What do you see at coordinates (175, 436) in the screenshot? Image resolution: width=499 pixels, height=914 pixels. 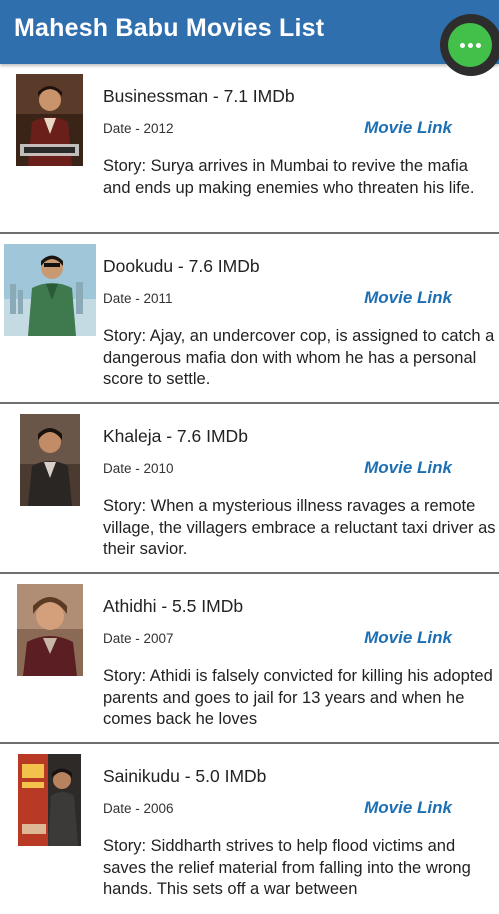 I see `movie-title: Khaleja - 7.6 IMDb` at bounding box center [175, 436].